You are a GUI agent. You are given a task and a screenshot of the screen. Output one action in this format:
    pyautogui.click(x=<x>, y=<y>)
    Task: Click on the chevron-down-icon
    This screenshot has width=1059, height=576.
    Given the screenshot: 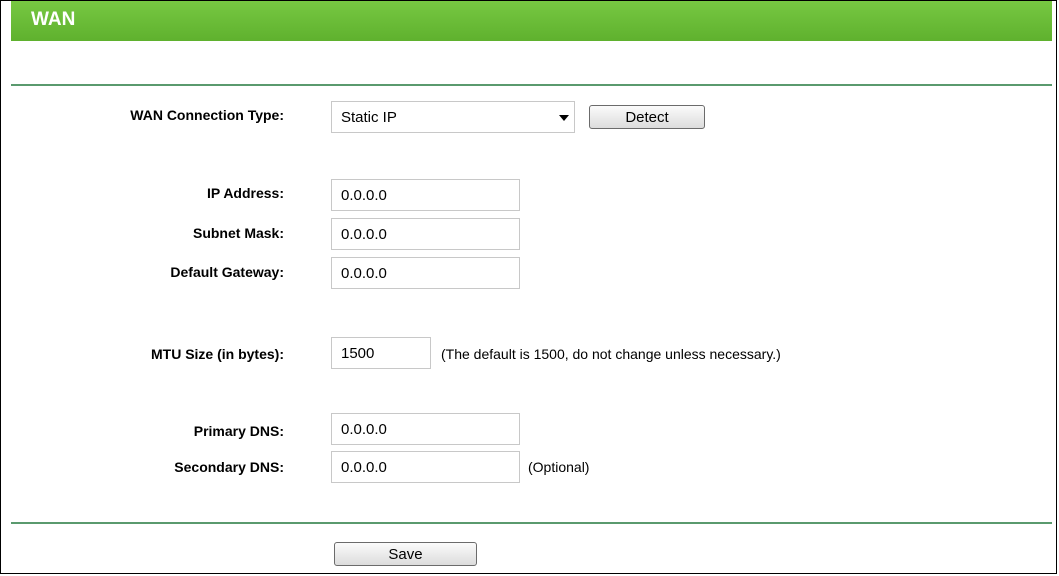 What is the action you would take?
    pyautogui.click(x=564, y=118)
    